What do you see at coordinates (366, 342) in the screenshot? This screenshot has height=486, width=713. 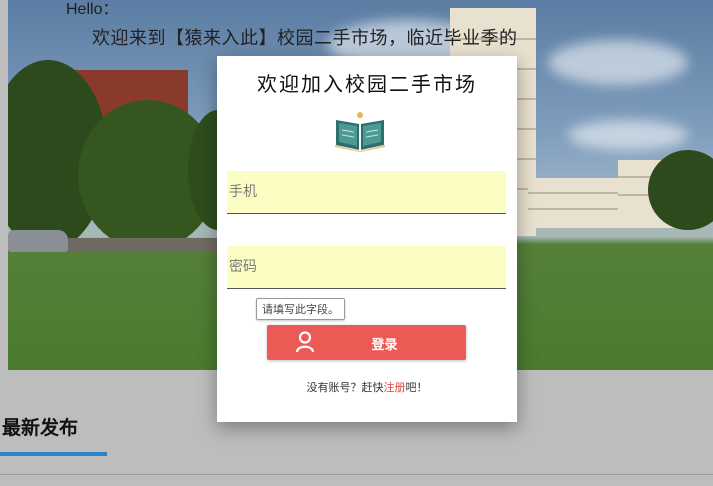 I see `login-button: 登录` at bounding box center [366, 342].